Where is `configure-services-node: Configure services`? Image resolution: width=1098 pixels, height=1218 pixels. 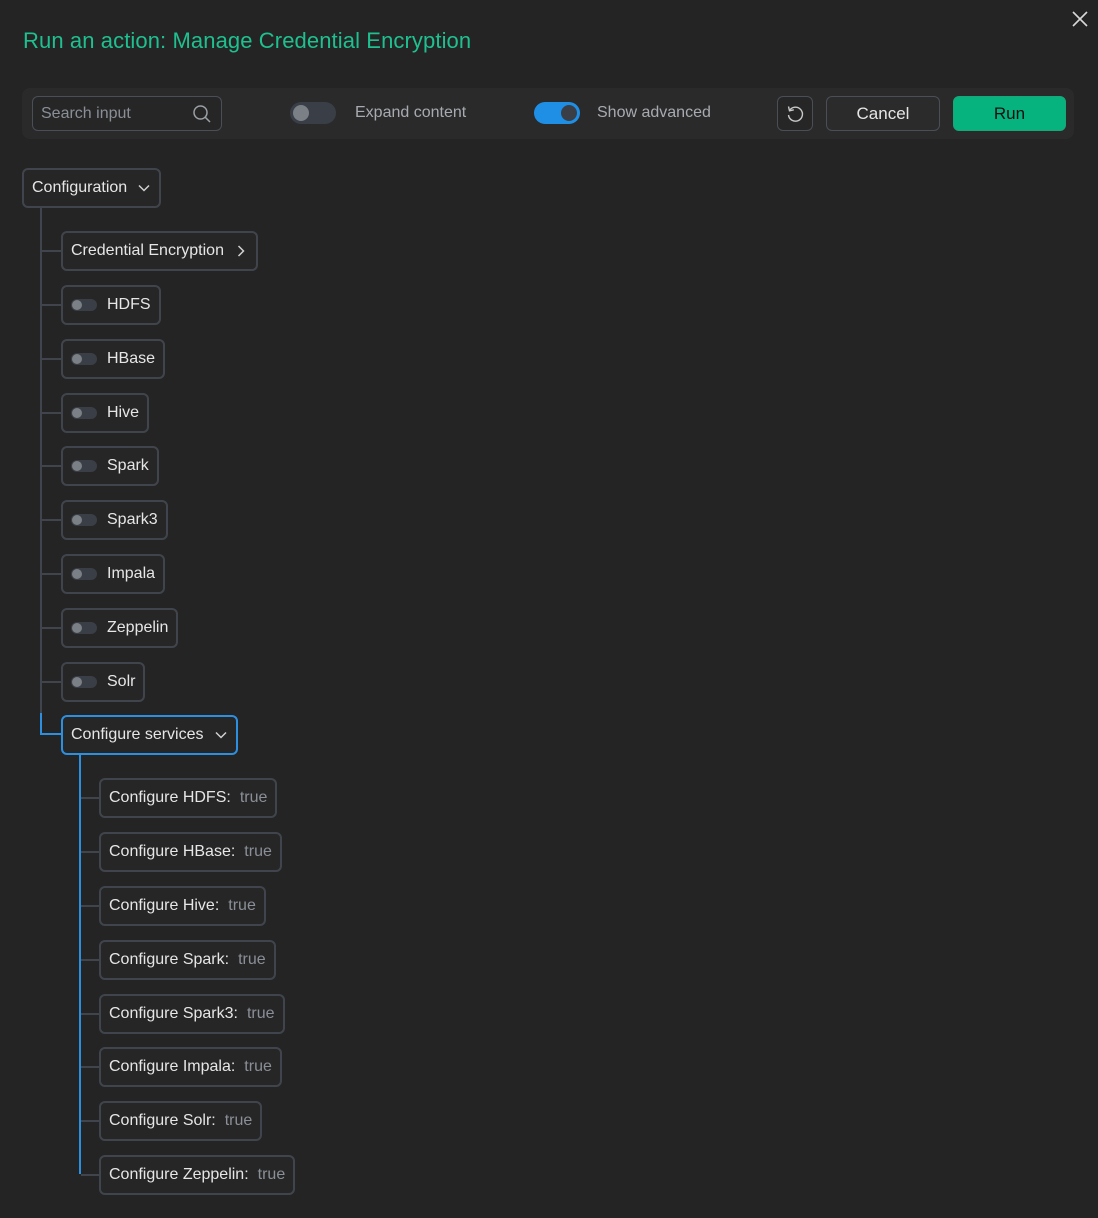
configure-services-node: Configure services is located at coordinates (149, 735).